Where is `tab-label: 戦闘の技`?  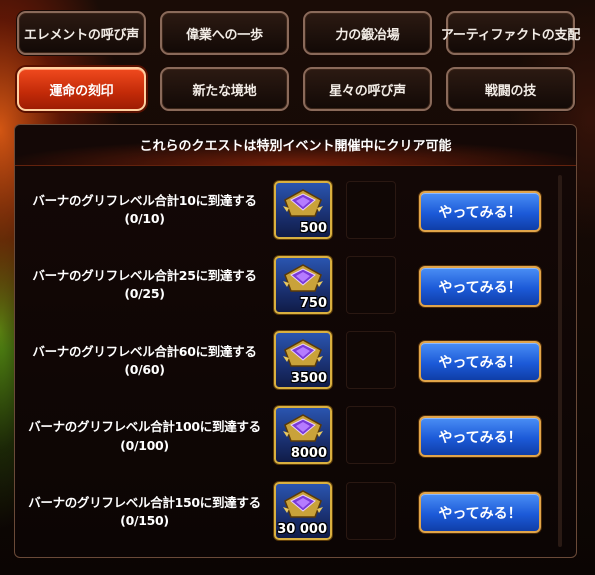
tab-label: 戦闘の技 is located at coordinates (510, 91).